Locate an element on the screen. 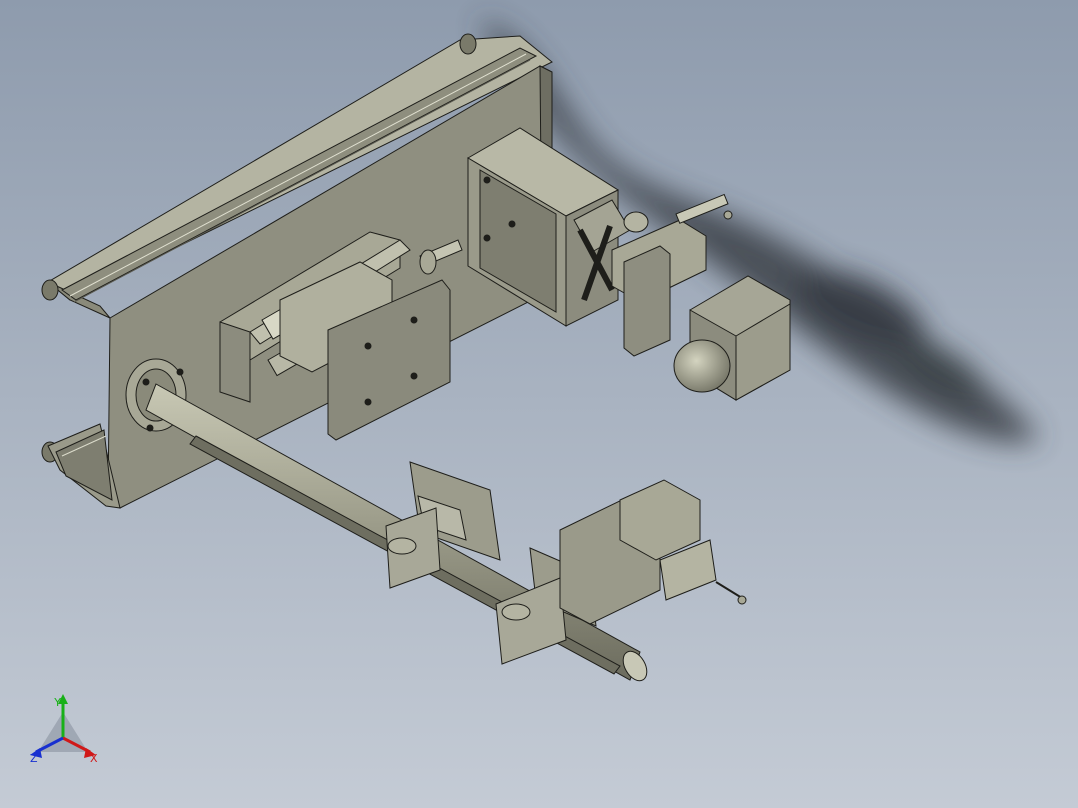 The image size is (1078, 808). y-axis-label: Y is located at coordinates (57, 702).